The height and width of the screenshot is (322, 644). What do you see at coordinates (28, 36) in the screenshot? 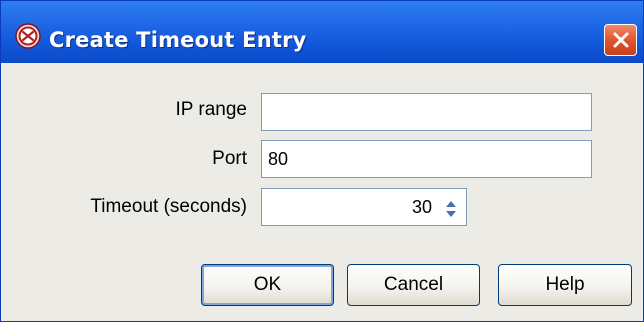
I see `app-emblem-icon` at bounding box center [28, 36].